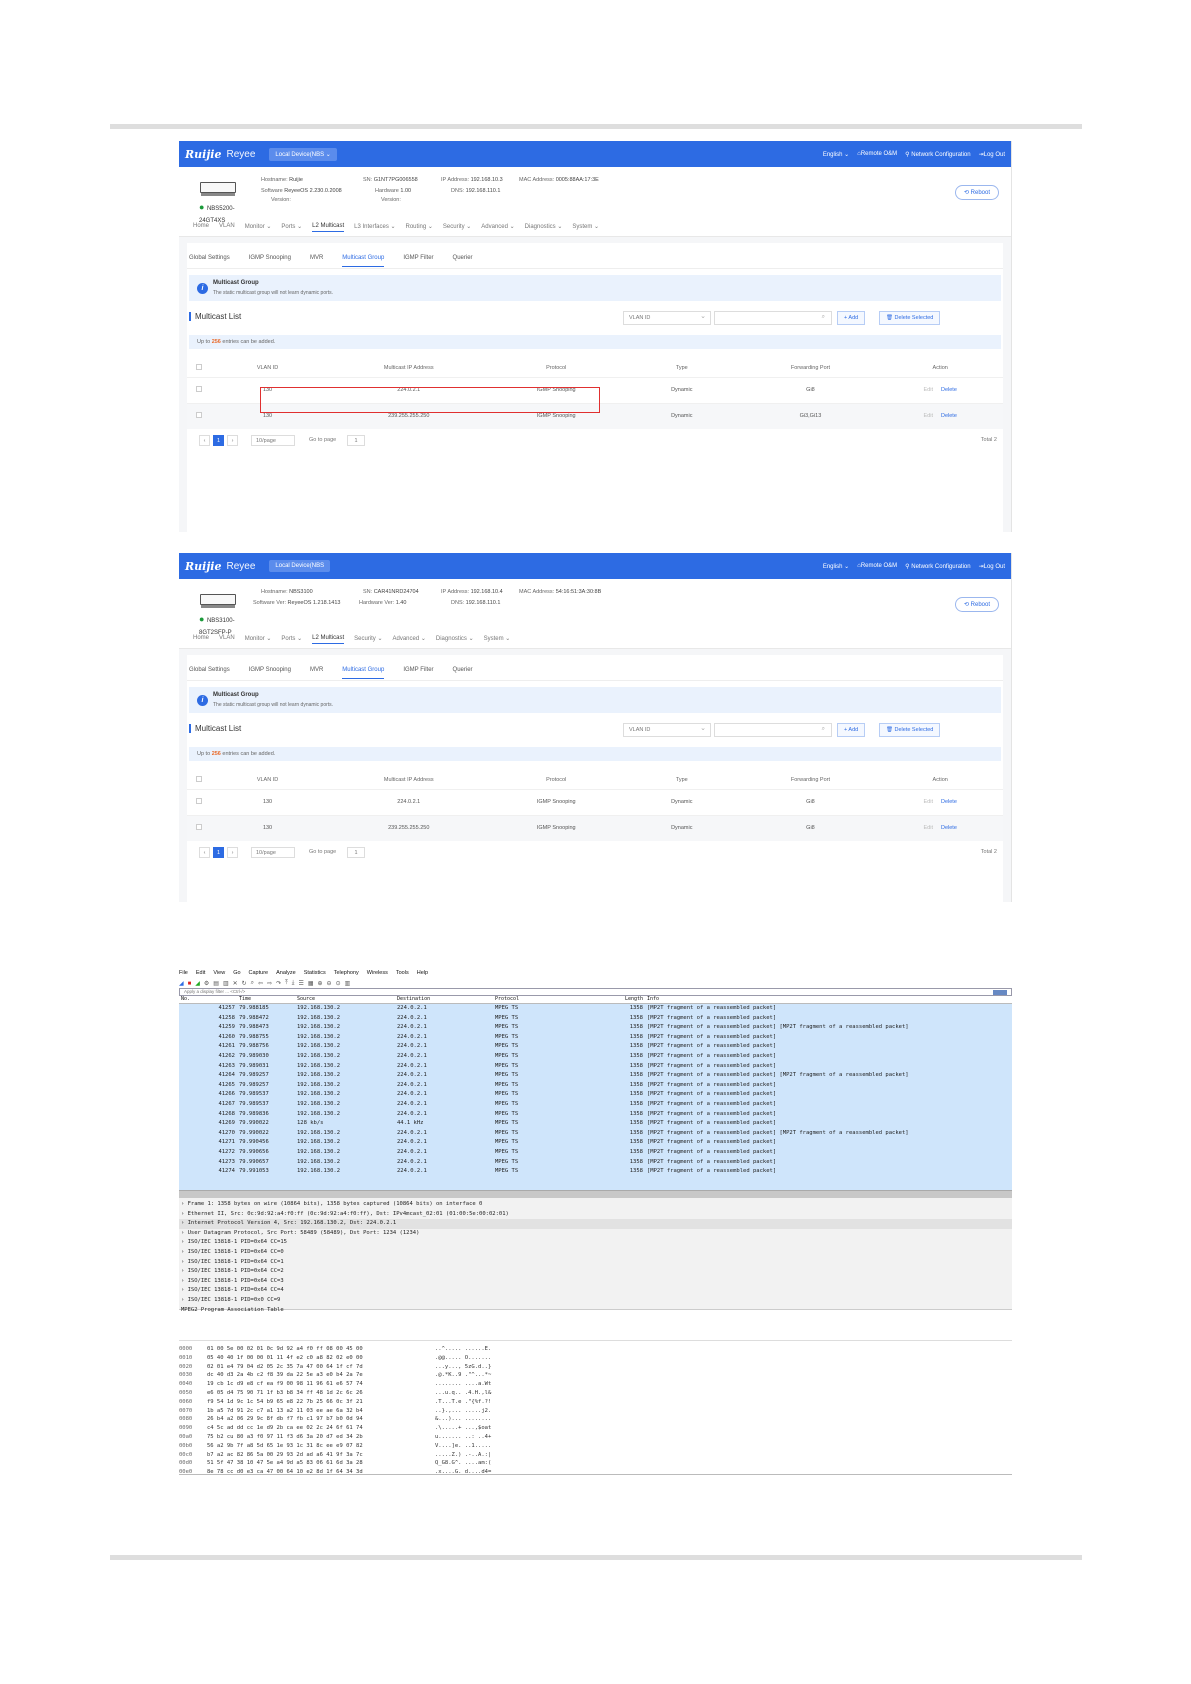 The height and width of the screenshot is (1684, 1191). Describe the element at coordinates (595, 1253) in the screenshot. I see `detail-line: › ISO/IEC 13818-1 PID=0x64 CC=0` at that location.